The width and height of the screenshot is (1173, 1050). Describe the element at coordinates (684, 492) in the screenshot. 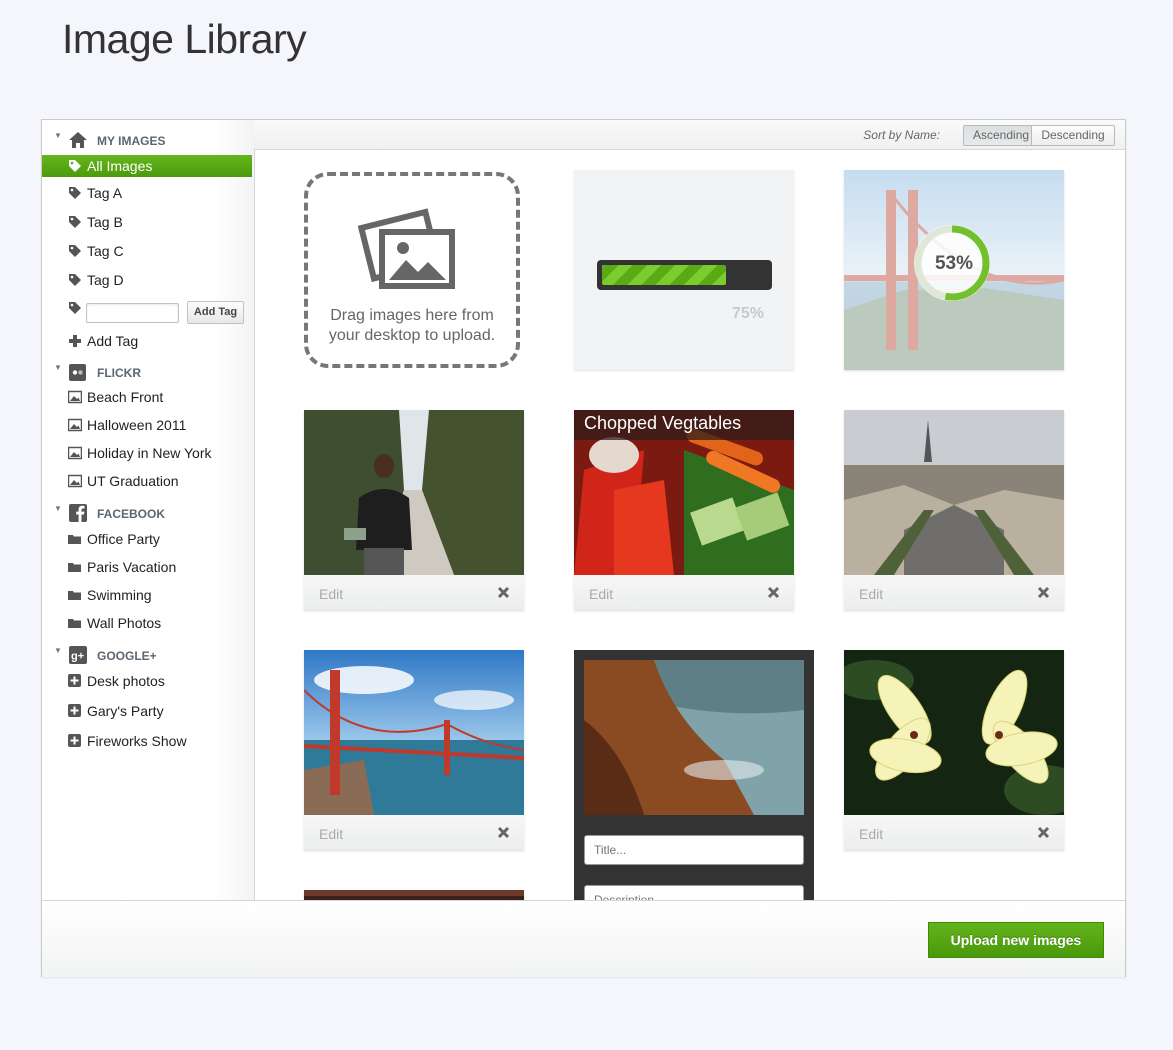

I see `photo-chopped-vegetables: Chopped Vegtables` at that location.